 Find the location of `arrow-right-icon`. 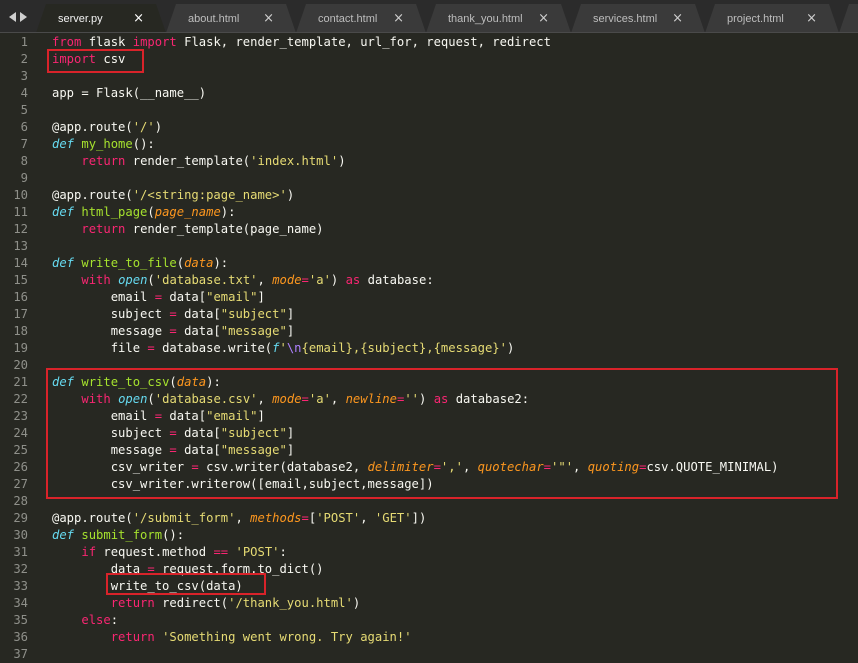

arrow-right-icon is located at coordinates (23, 16).